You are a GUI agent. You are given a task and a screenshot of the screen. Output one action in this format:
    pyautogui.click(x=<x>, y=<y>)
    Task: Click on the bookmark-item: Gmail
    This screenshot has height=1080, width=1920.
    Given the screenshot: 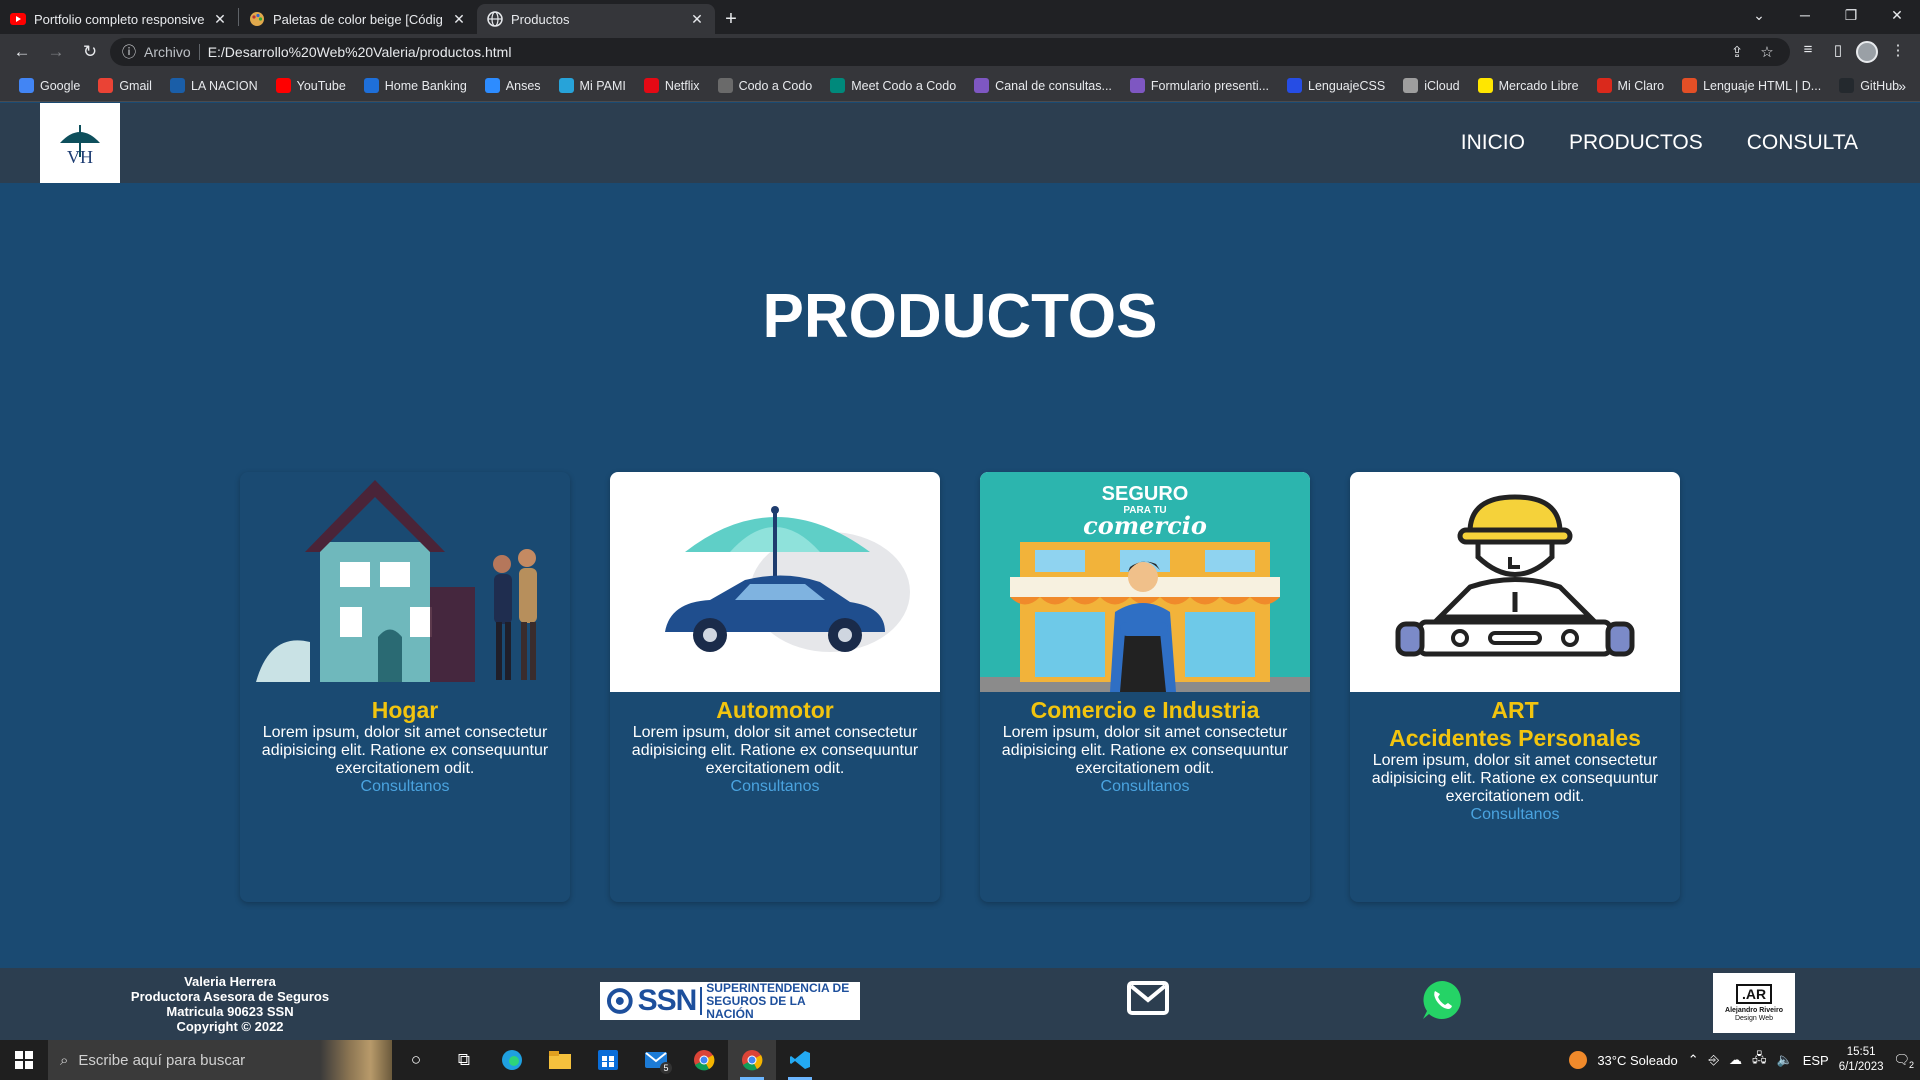 What is the action you would take?
    pyautogui.click(x=125, y=85)
    